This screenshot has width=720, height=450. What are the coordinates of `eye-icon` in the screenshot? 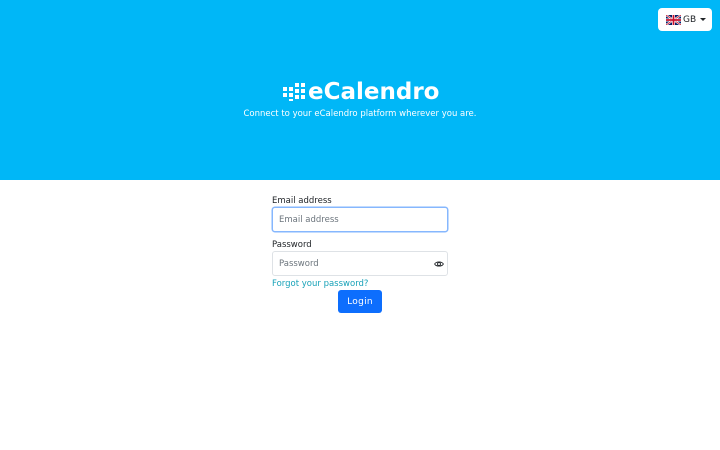 It's located at (439, 264).